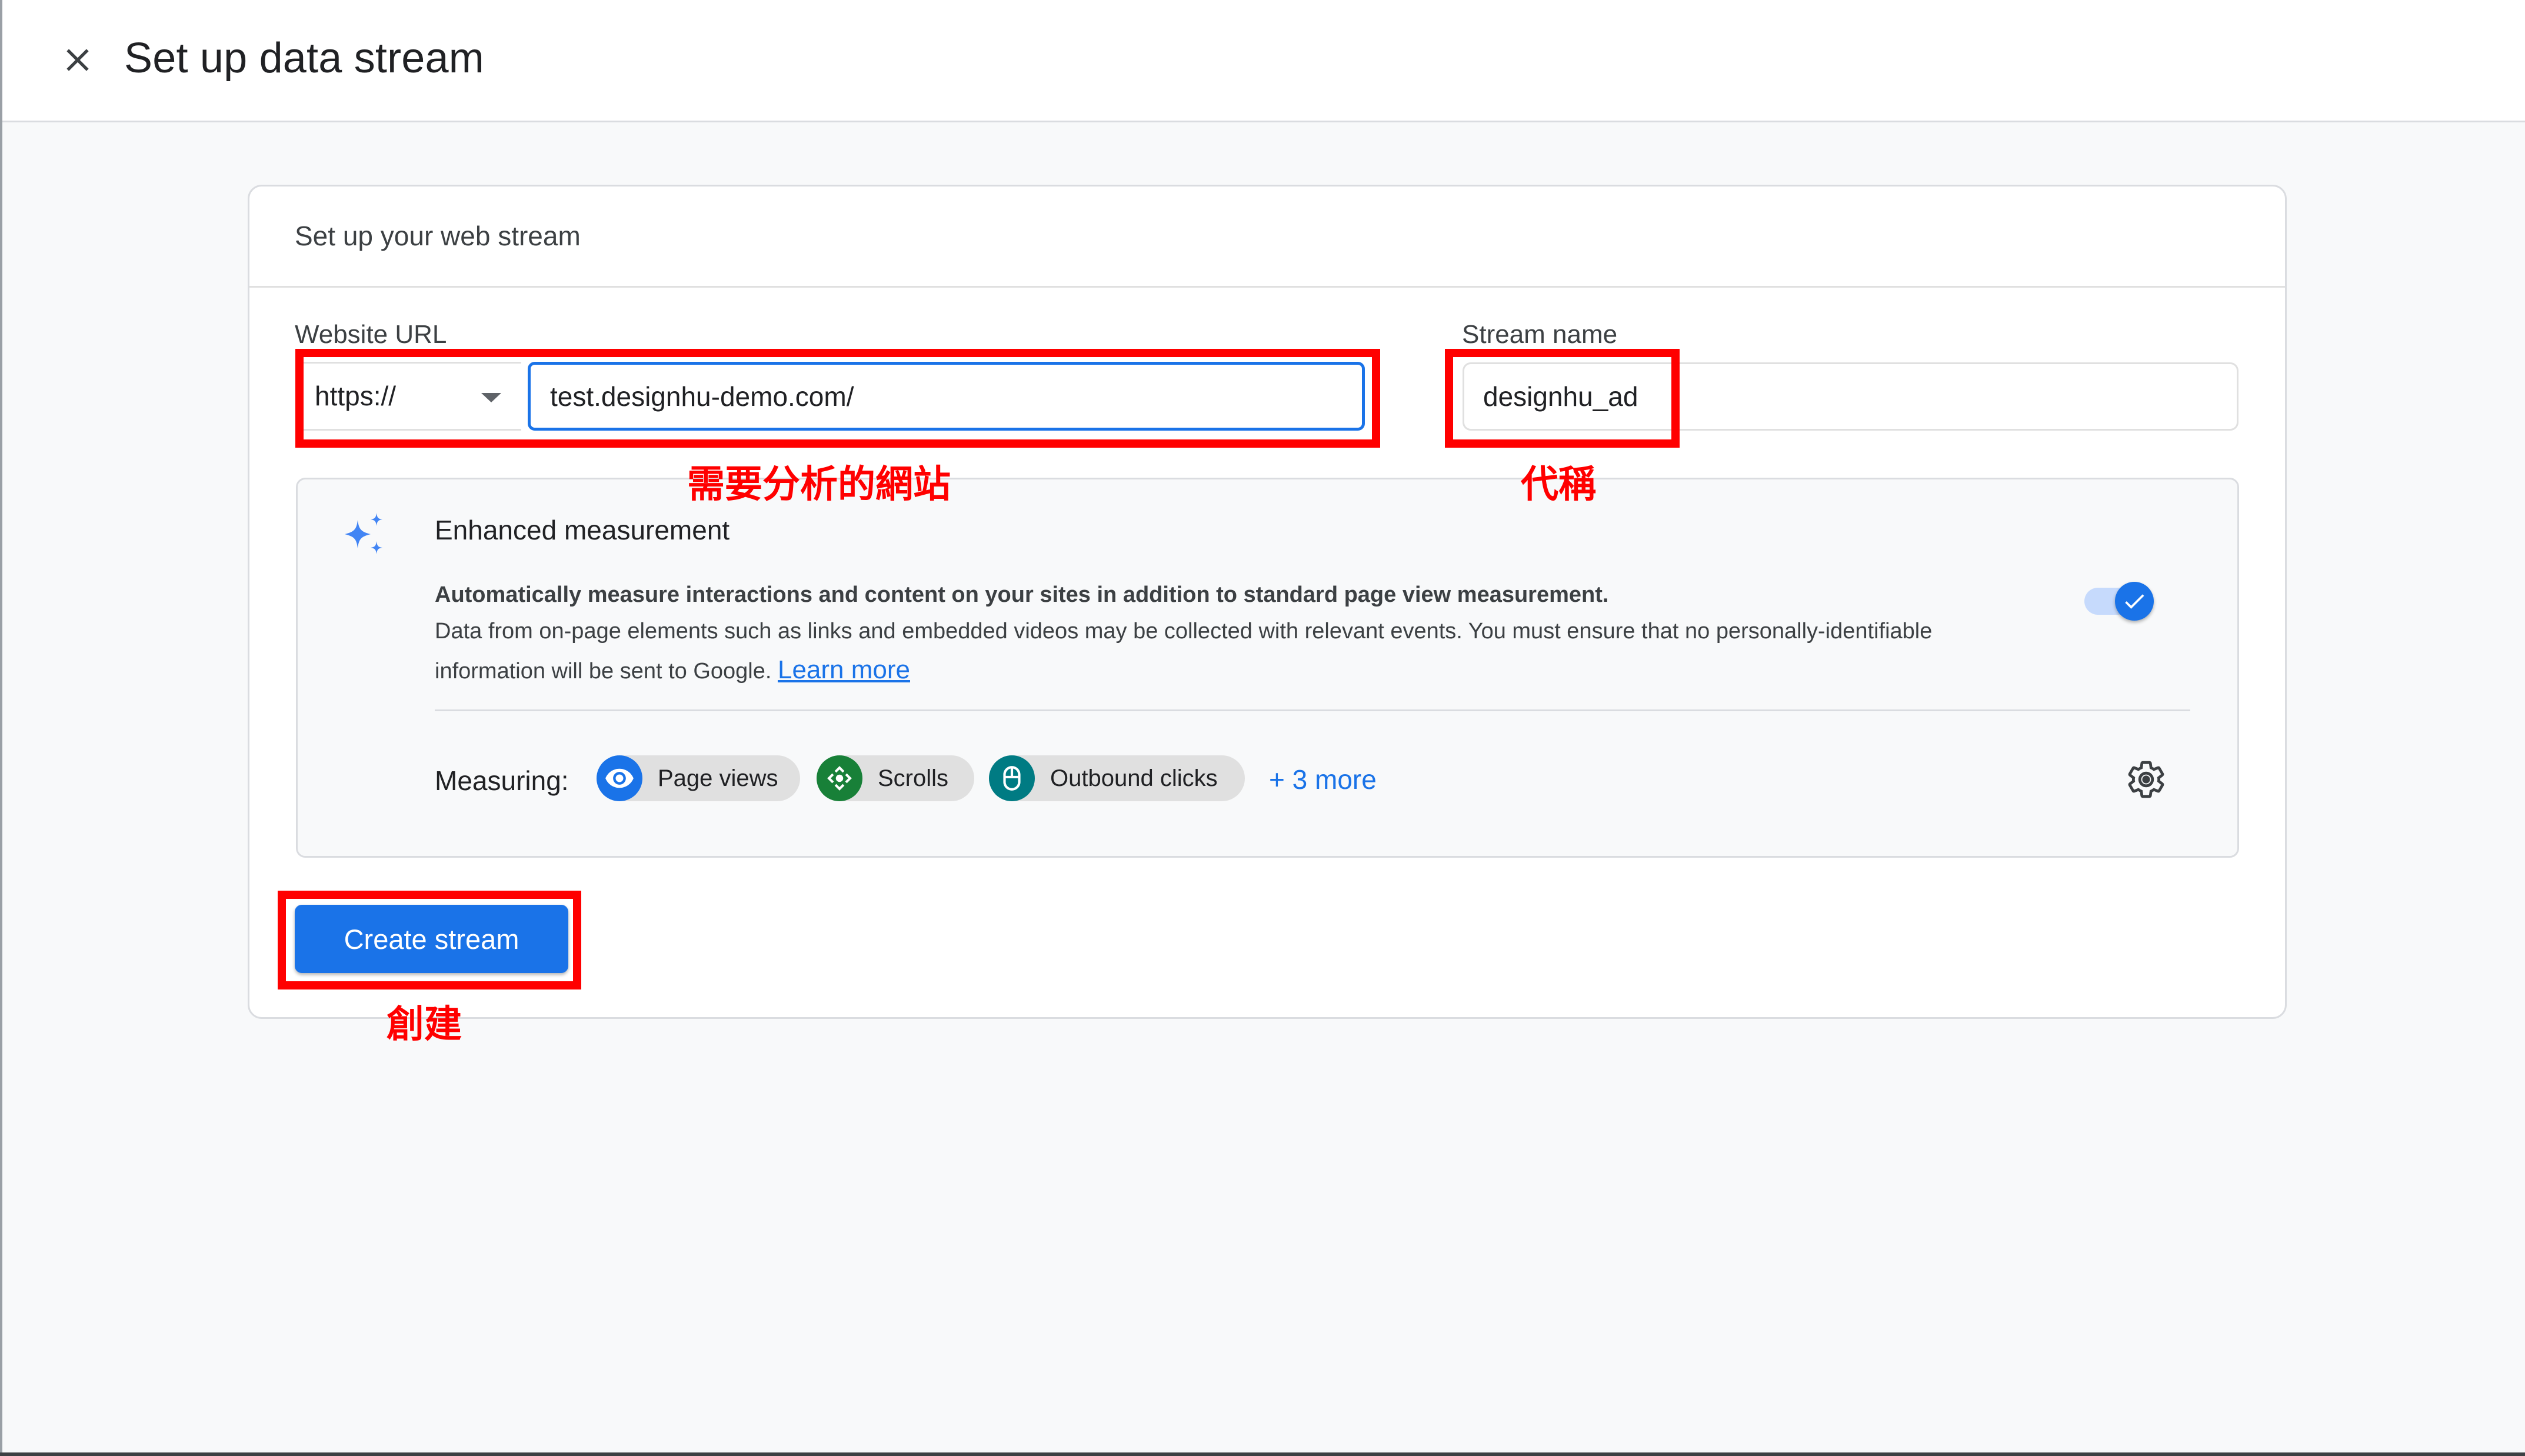 This screenshot has width=2525, height=1456. I want to click on stream-name-label: Stream name, so click(1540, 334).